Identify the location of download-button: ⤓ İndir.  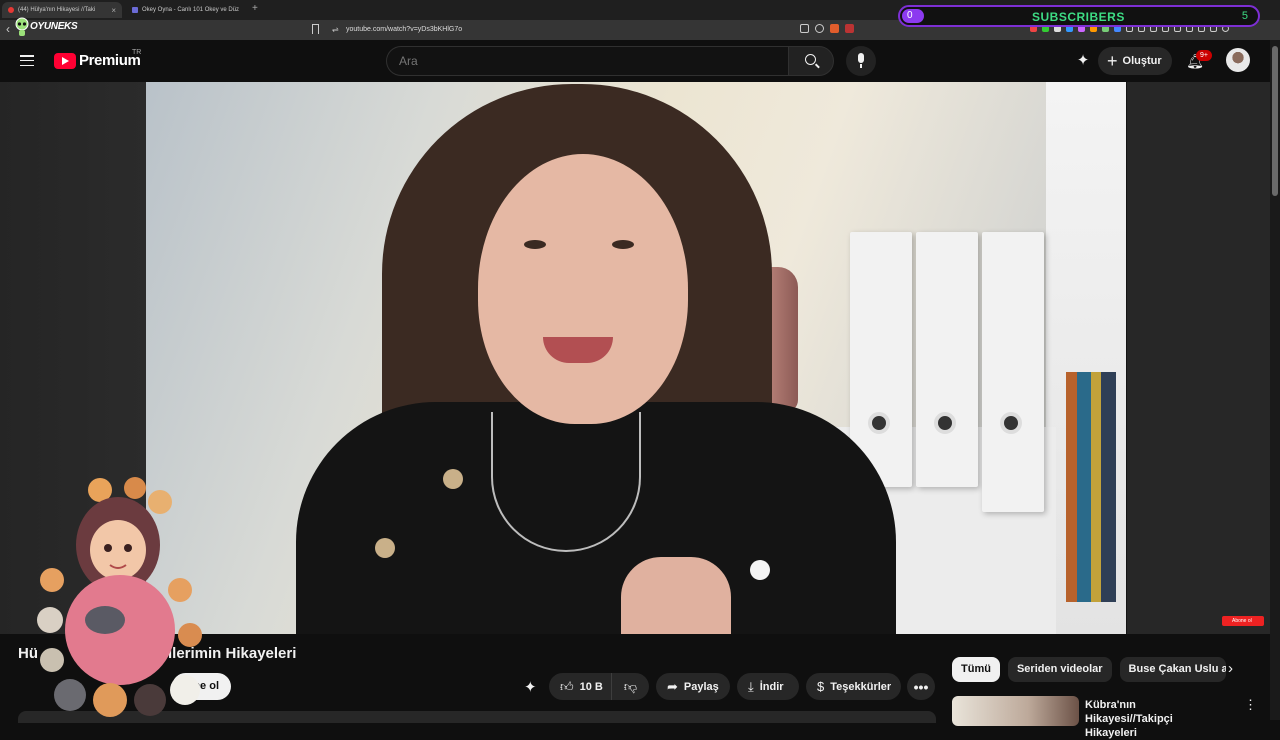
(768, 686).